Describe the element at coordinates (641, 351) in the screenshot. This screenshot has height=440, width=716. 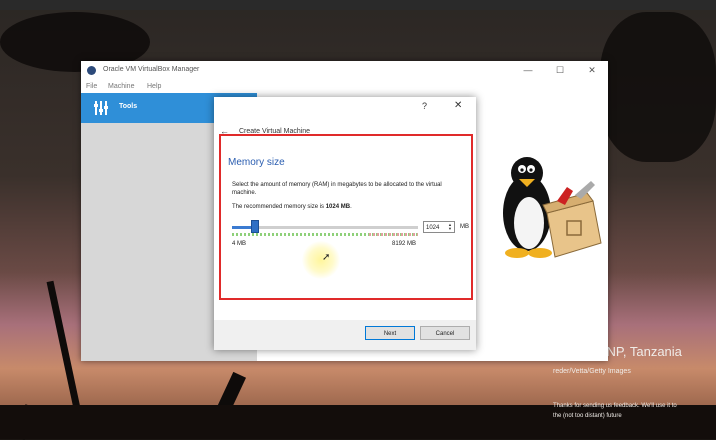
I see `location-caption: i NP, Tanzania` at that location.